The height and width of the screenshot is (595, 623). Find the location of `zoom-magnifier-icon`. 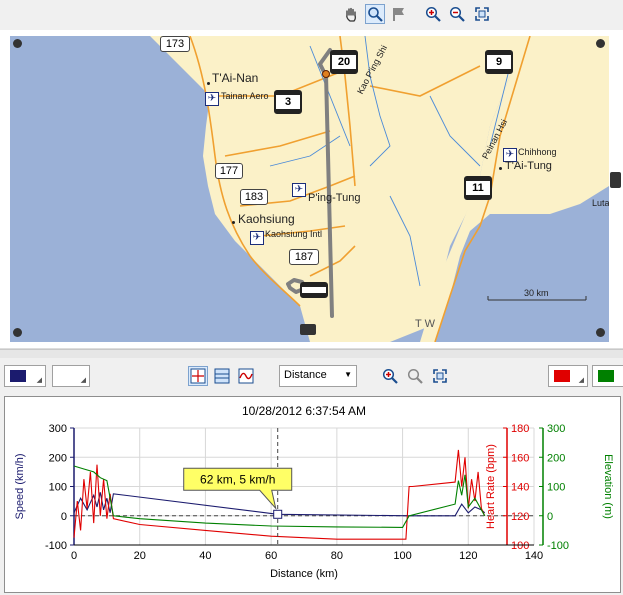

zoom-magnifier-icon is located at coordinates (375, 14).